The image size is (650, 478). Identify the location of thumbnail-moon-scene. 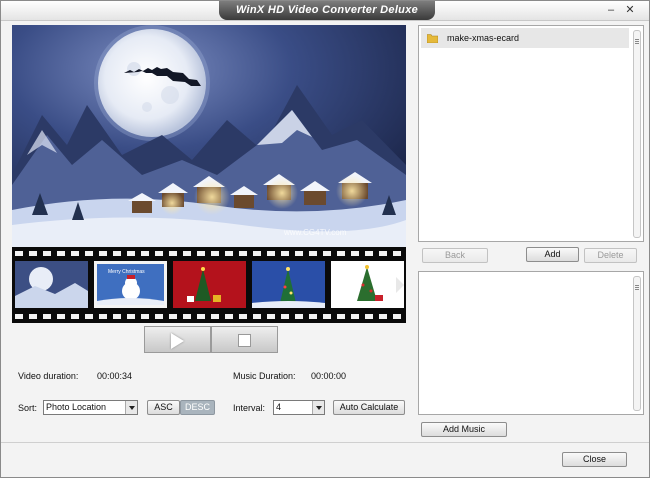
(51, 284).